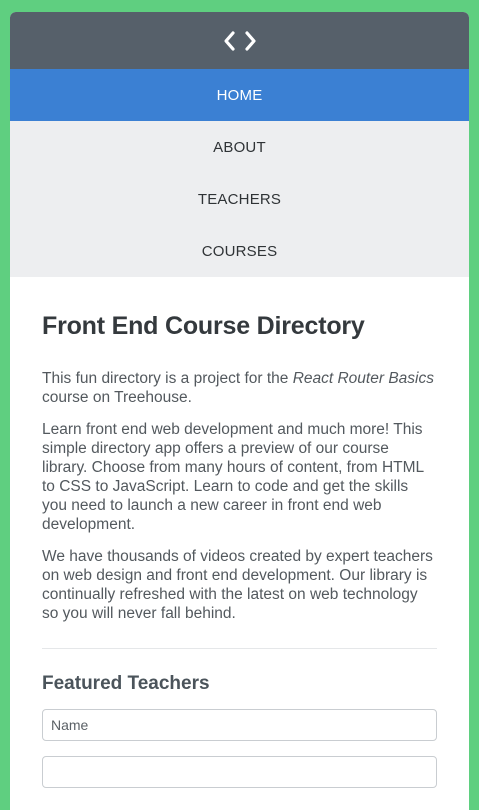  What do you see at coordinates (239, 772) in the screenshot?
I see `second-input` at bounding box center [239, 772].